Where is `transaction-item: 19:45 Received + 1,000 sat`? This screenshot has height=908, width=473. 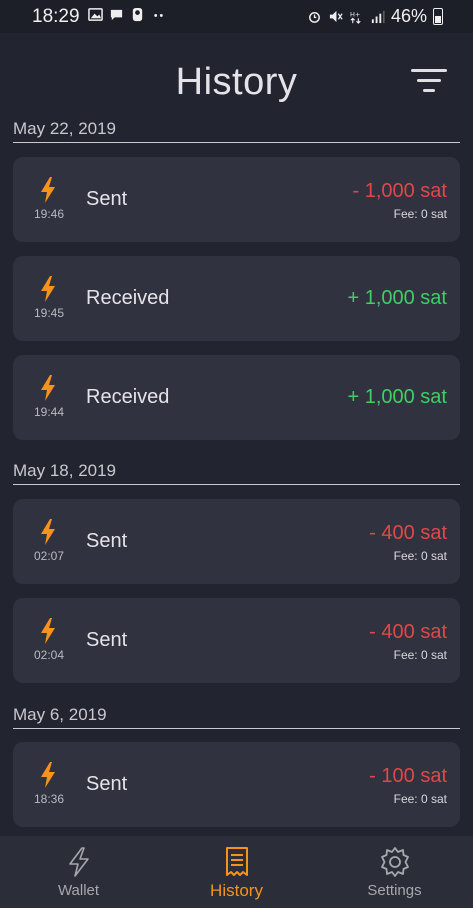
transaction-item: 19:45 Received + 1,000 sat is located at coordinates (236, 298).